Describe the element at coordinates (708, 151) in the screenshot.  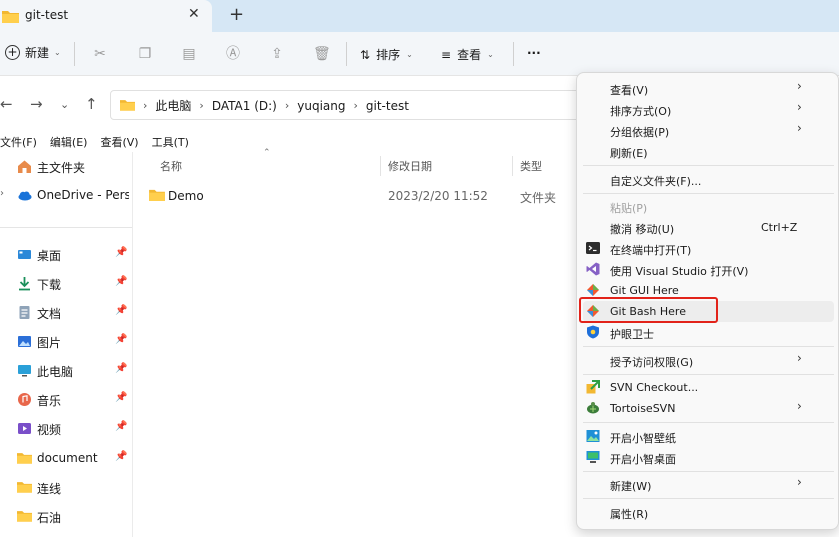
I see `menu-item-refresh: 刷新(E)` at that location.